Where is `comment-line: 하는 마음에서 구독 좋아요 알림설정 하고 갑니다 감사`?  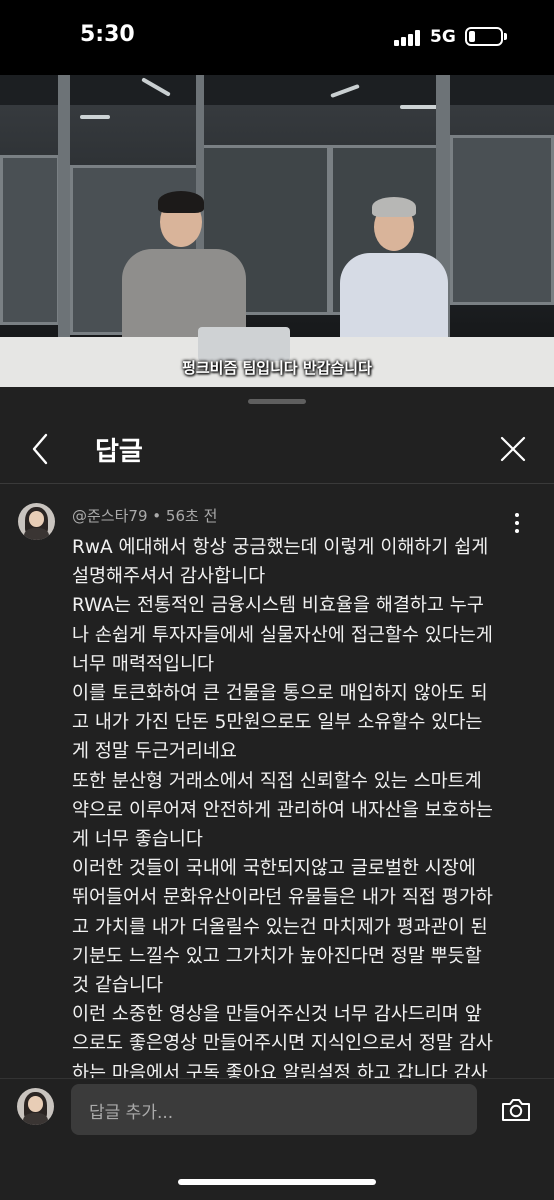 comment-line: 하는 마음에서 구독 좋아요 알림설정 하고 갑니다 감사 is located at coordinates (280, 1070).